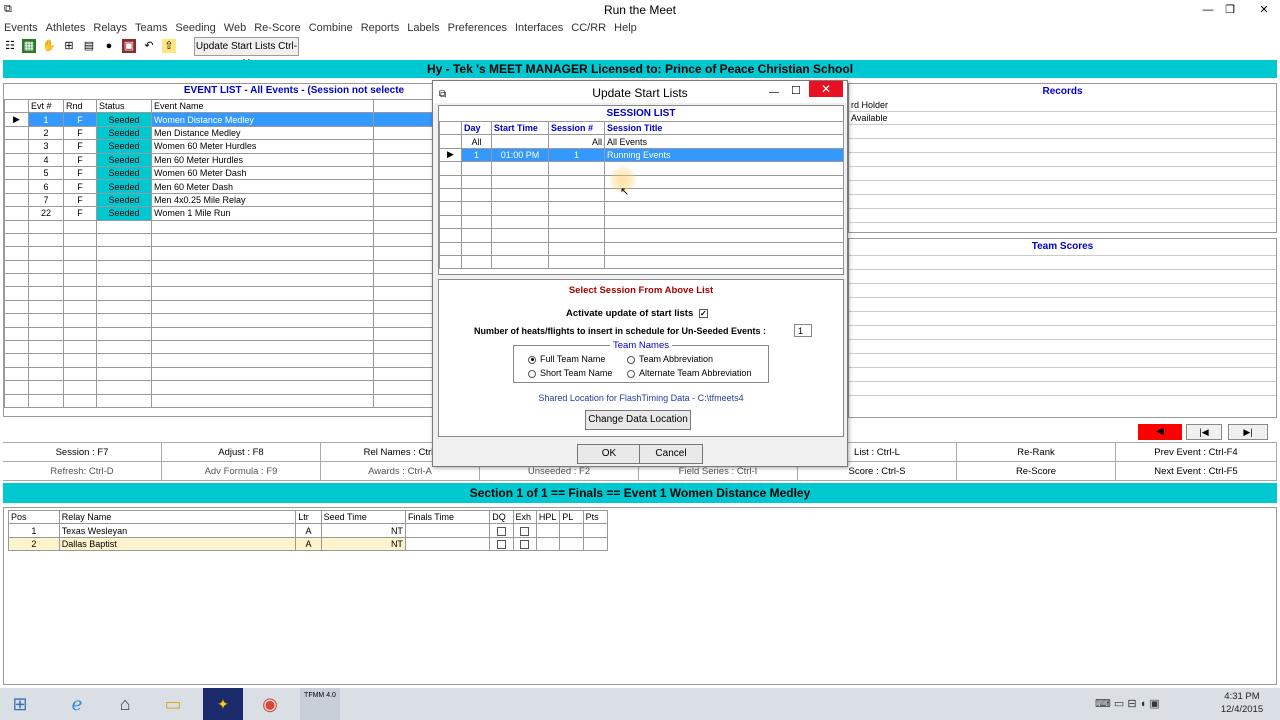 This screenshot has height=720, width=1280. Describe the element at coordinates (218, 146) in the screenshot. I see `table-row: 3 F Seeded Women 60 Meter Hurdles` at that location.